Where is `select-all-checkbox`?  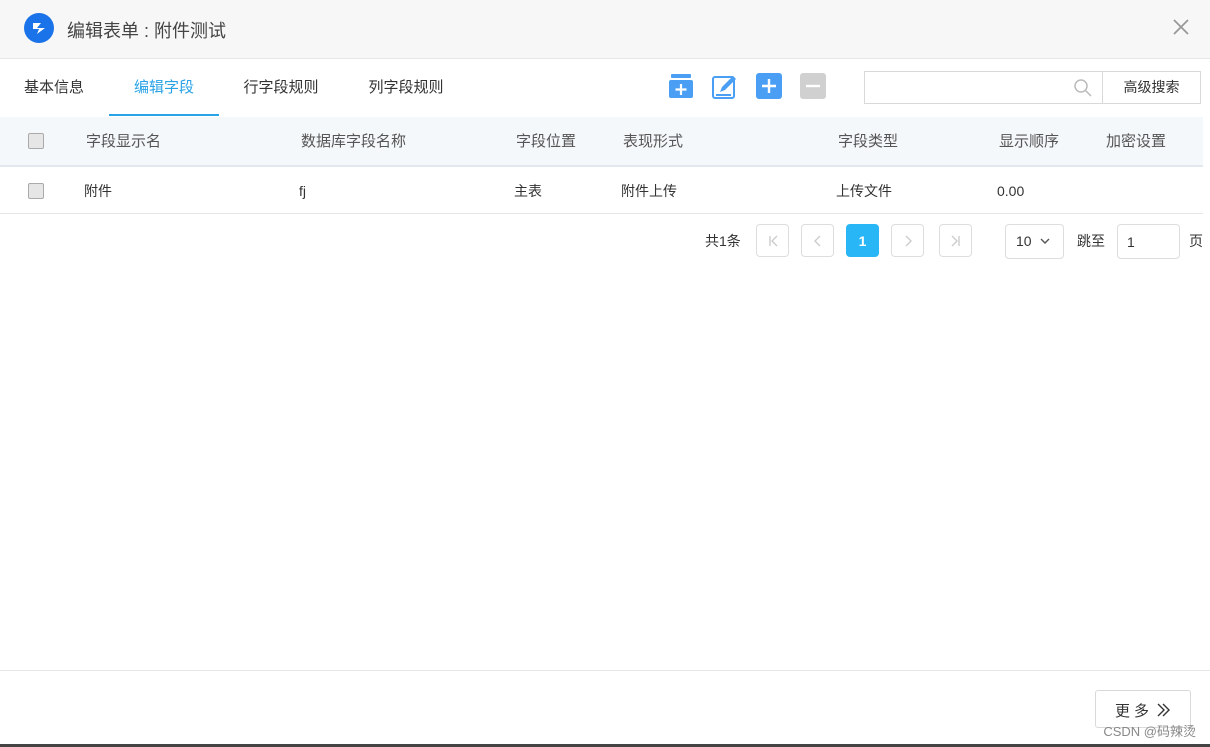
select-all-checkbox is located at coordinates (36, 141).